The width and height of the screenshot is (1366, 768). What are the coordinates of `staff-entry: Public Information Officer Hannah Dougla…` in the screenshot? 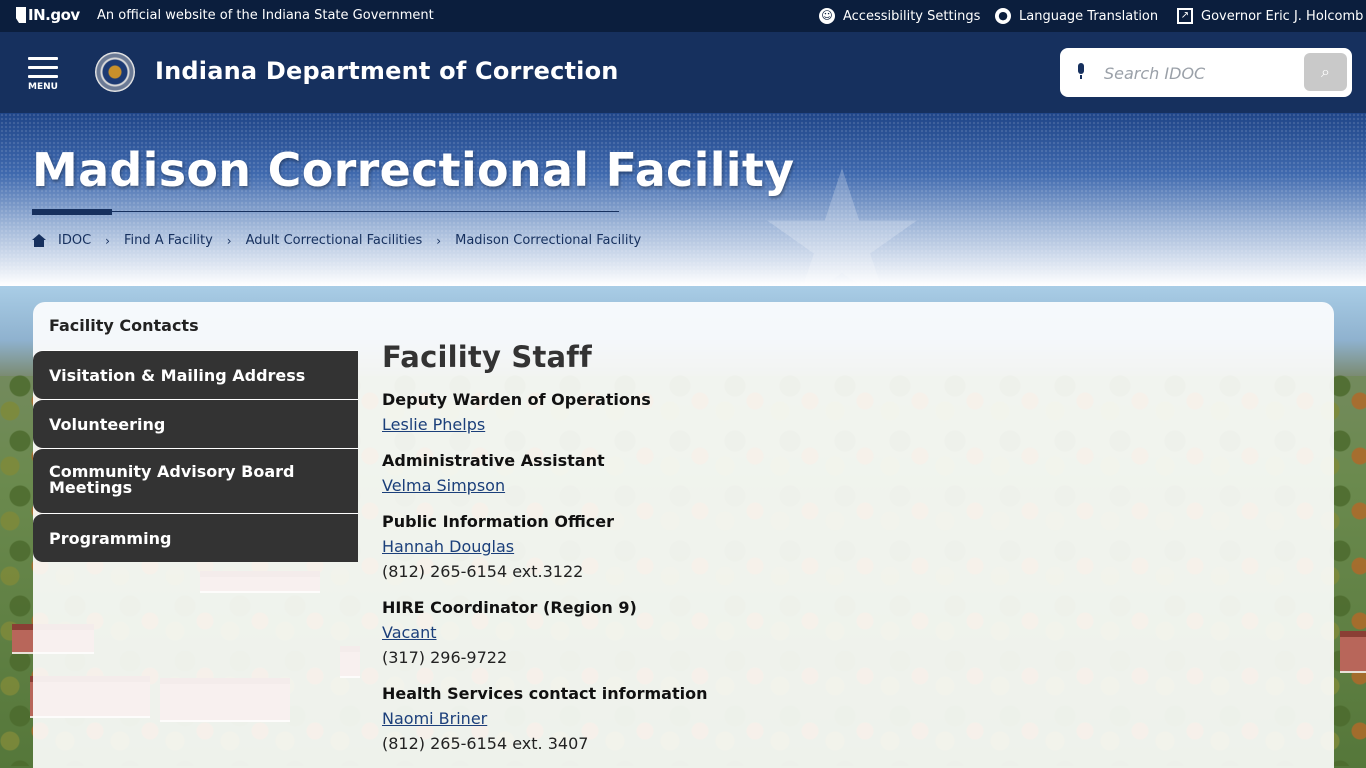 It's located at (832, 547).